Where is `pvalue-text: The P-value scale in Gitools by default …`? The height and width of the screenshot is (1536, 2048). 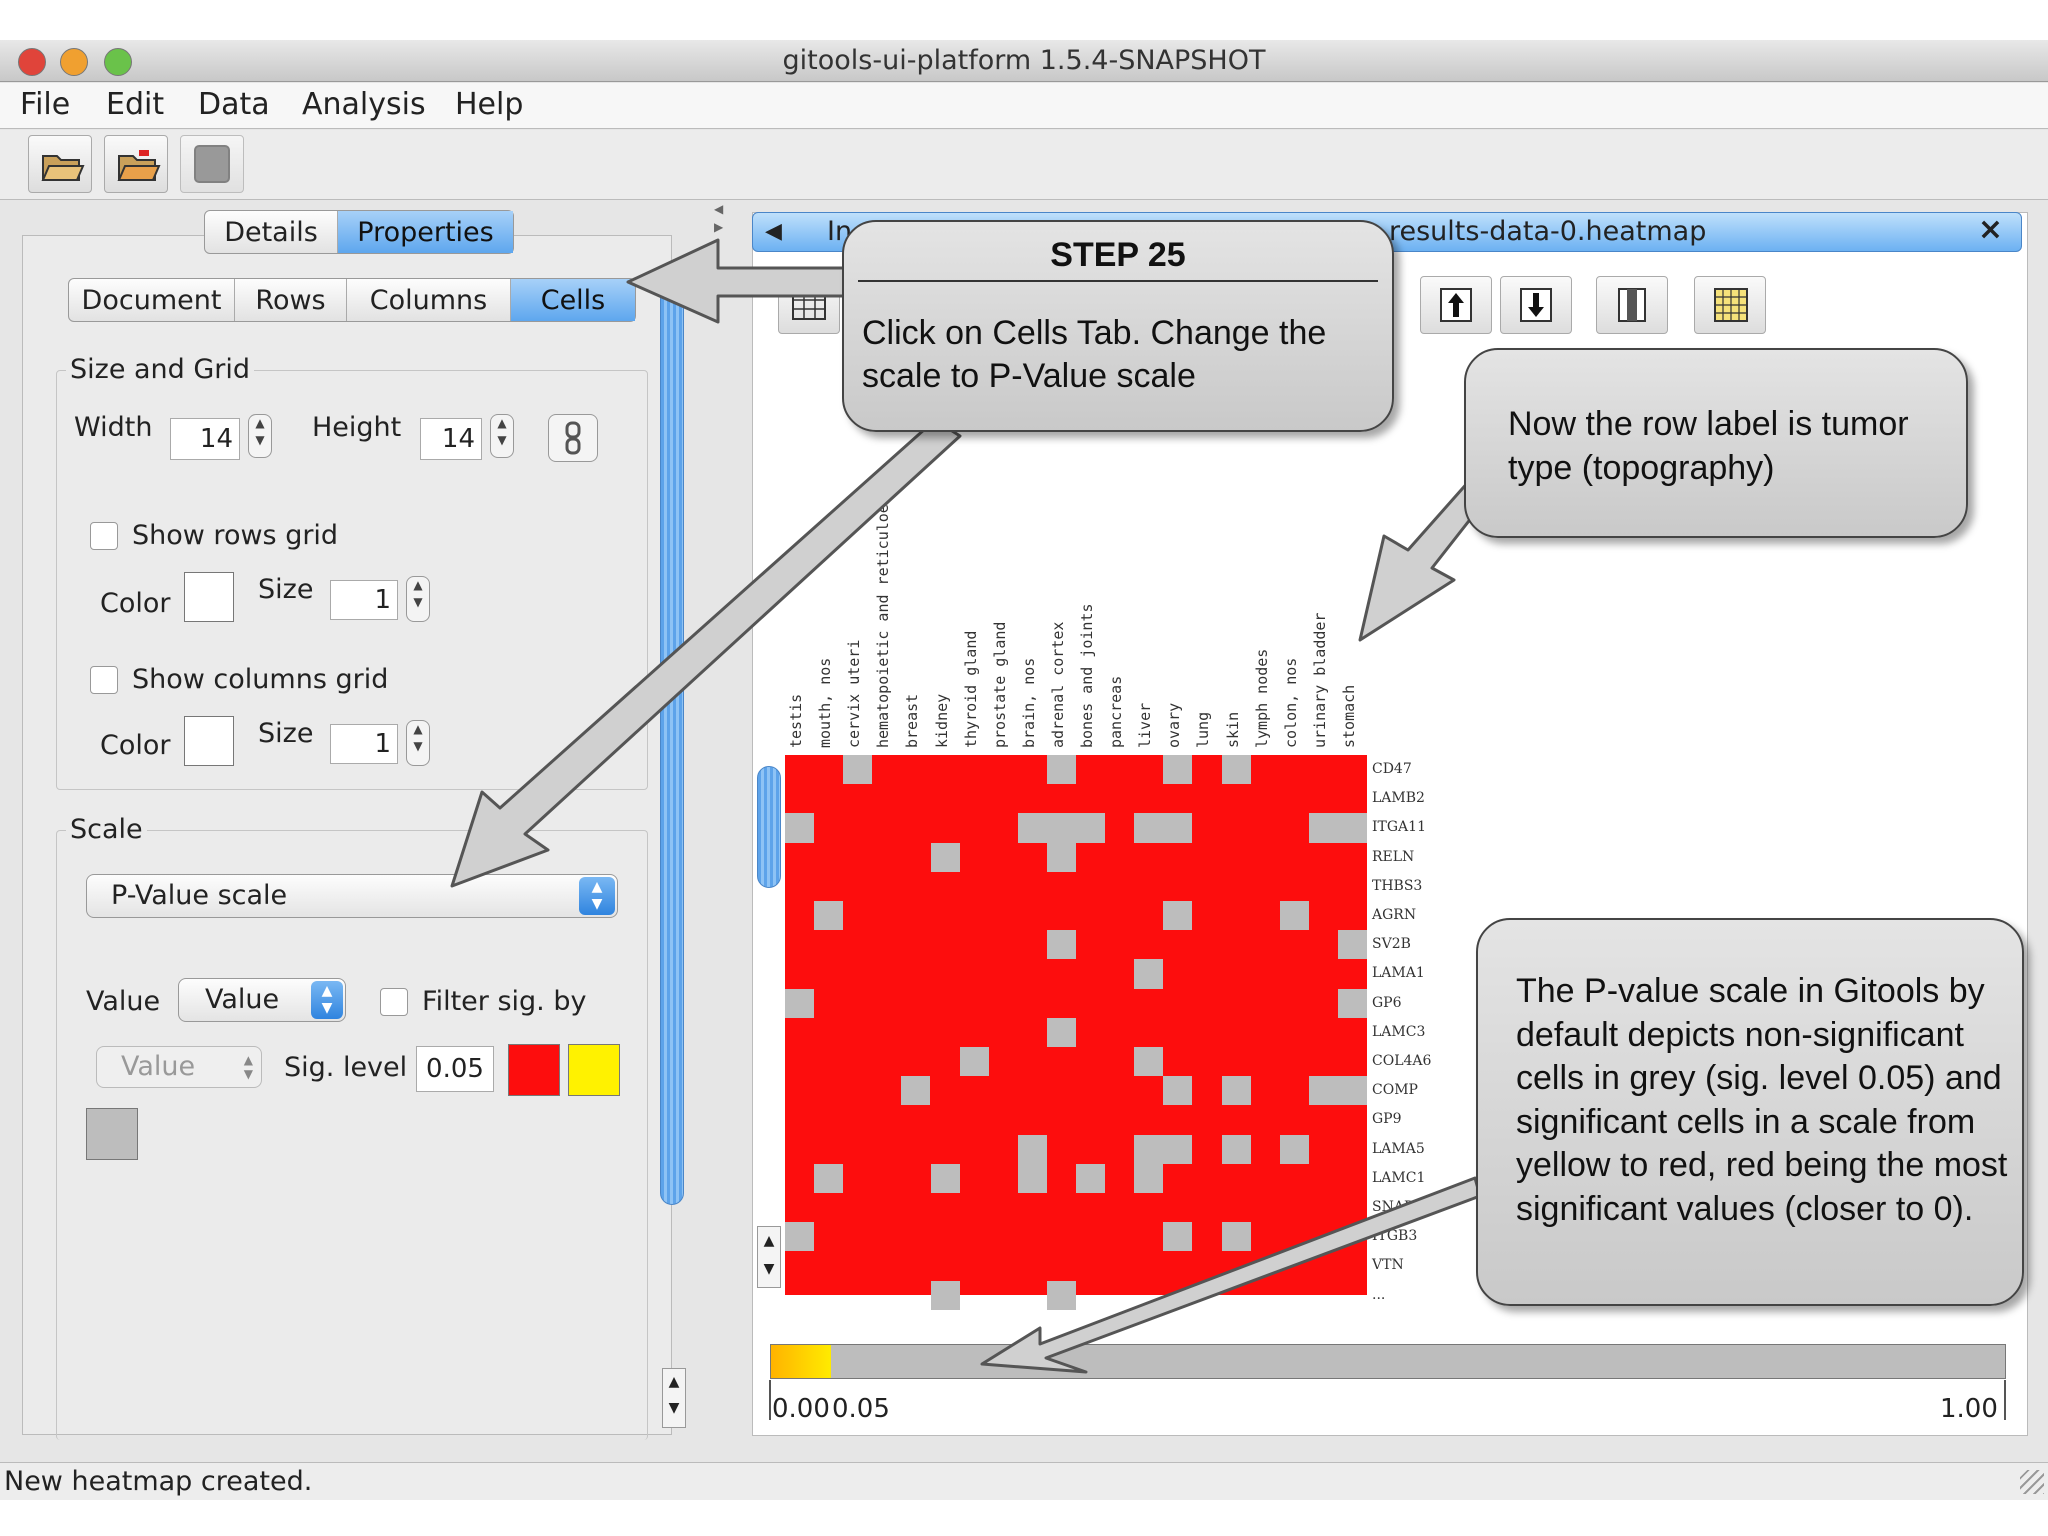 pvalue-text: The P-value scale in Gitools by default … is located at coordinates (1762, 1100).